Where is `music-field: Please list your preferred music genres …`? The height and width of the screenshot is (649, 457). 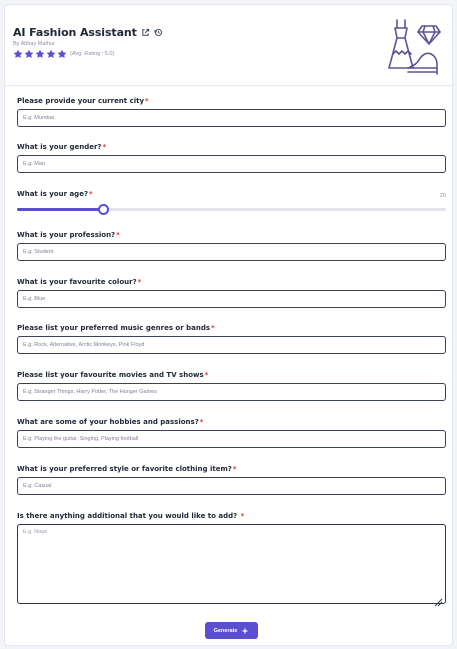 music-field: Please list your preferred music genres … is located at coordinates (231, 339).